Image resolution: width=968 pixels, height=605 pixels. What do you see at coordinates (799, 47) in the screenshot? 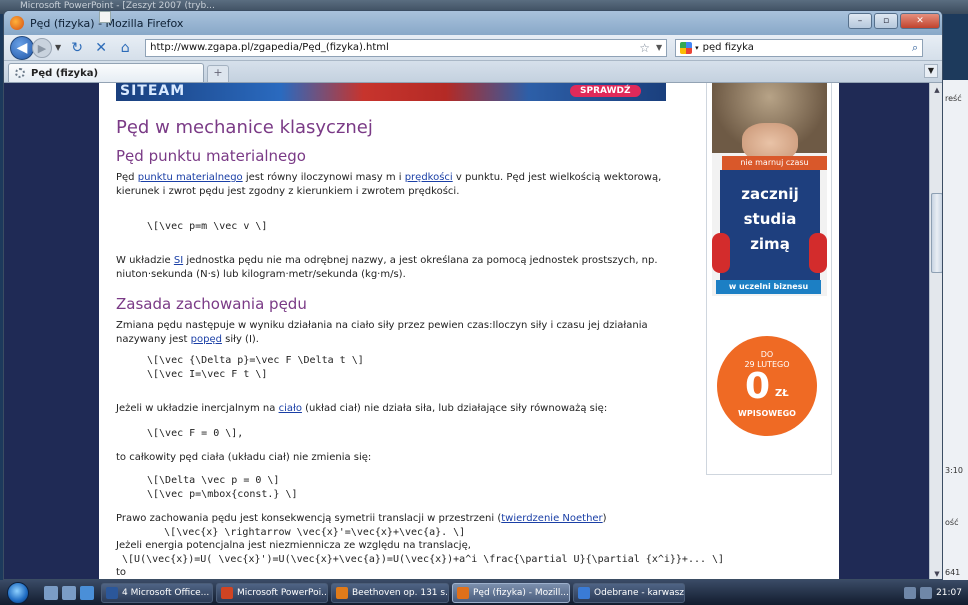
I see `search-bar: ▾ pęd fizyka ⌕` at bounding box center [799, 47].